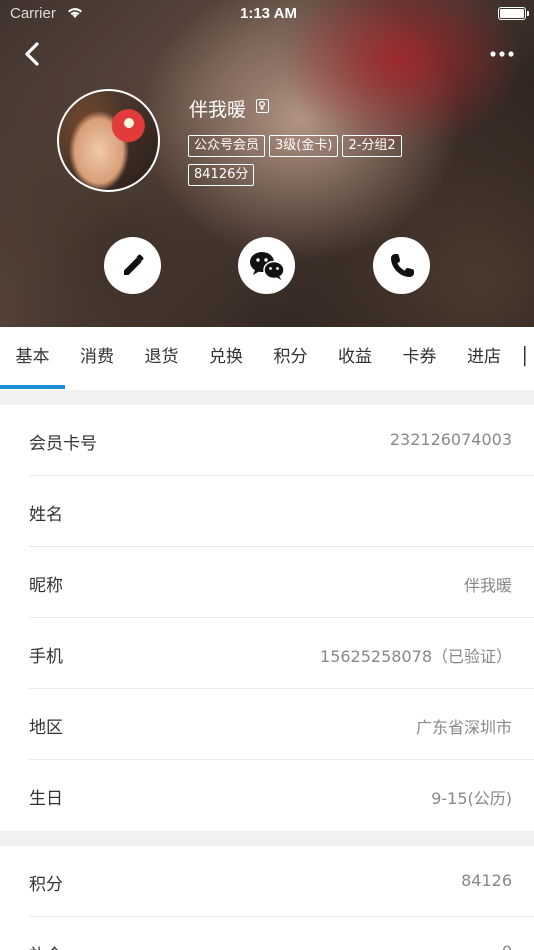 The image size is (534, 950). Describe the element at coordinates (304, 146) in the screenshot. I see `tag-level: 3级(金卡)` at that location.